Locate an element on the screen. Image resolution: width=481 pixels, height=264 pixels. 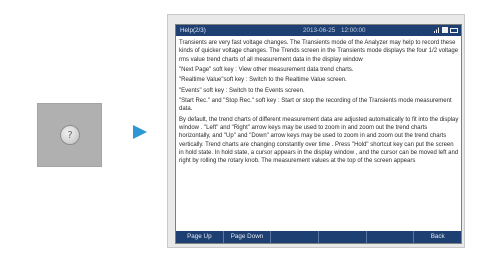
signal-icon is located at coordinates (436, 30).